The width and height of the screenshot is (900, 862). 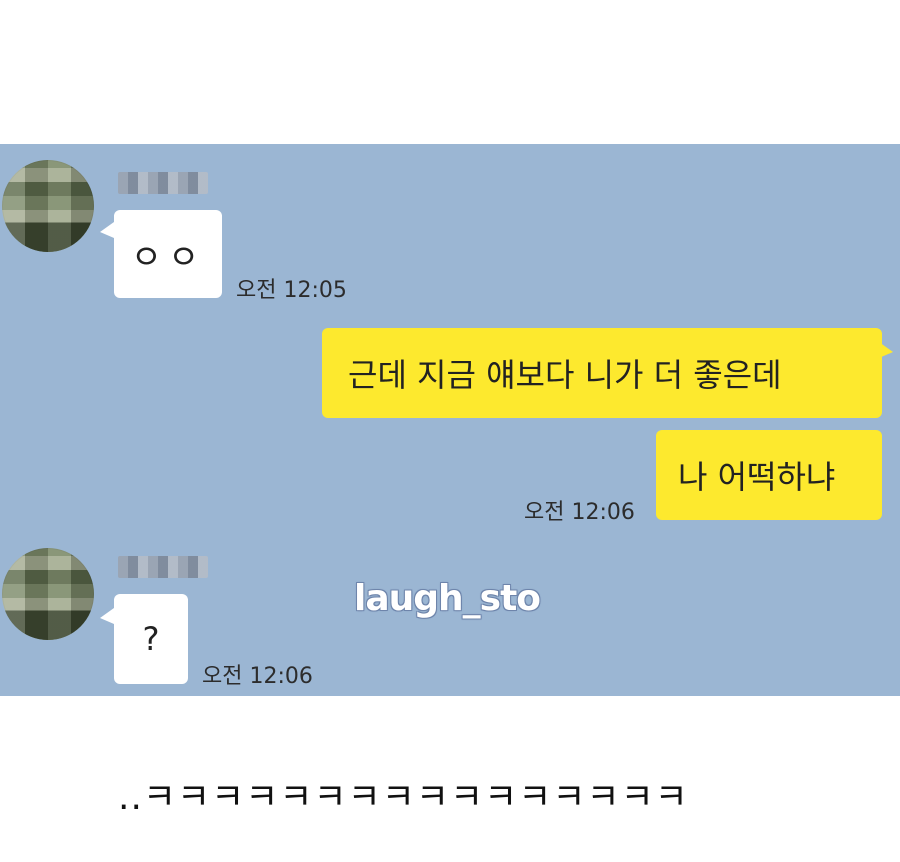 I want to click on message-text: 나 어떡하냐, so click(x=757, y=477).